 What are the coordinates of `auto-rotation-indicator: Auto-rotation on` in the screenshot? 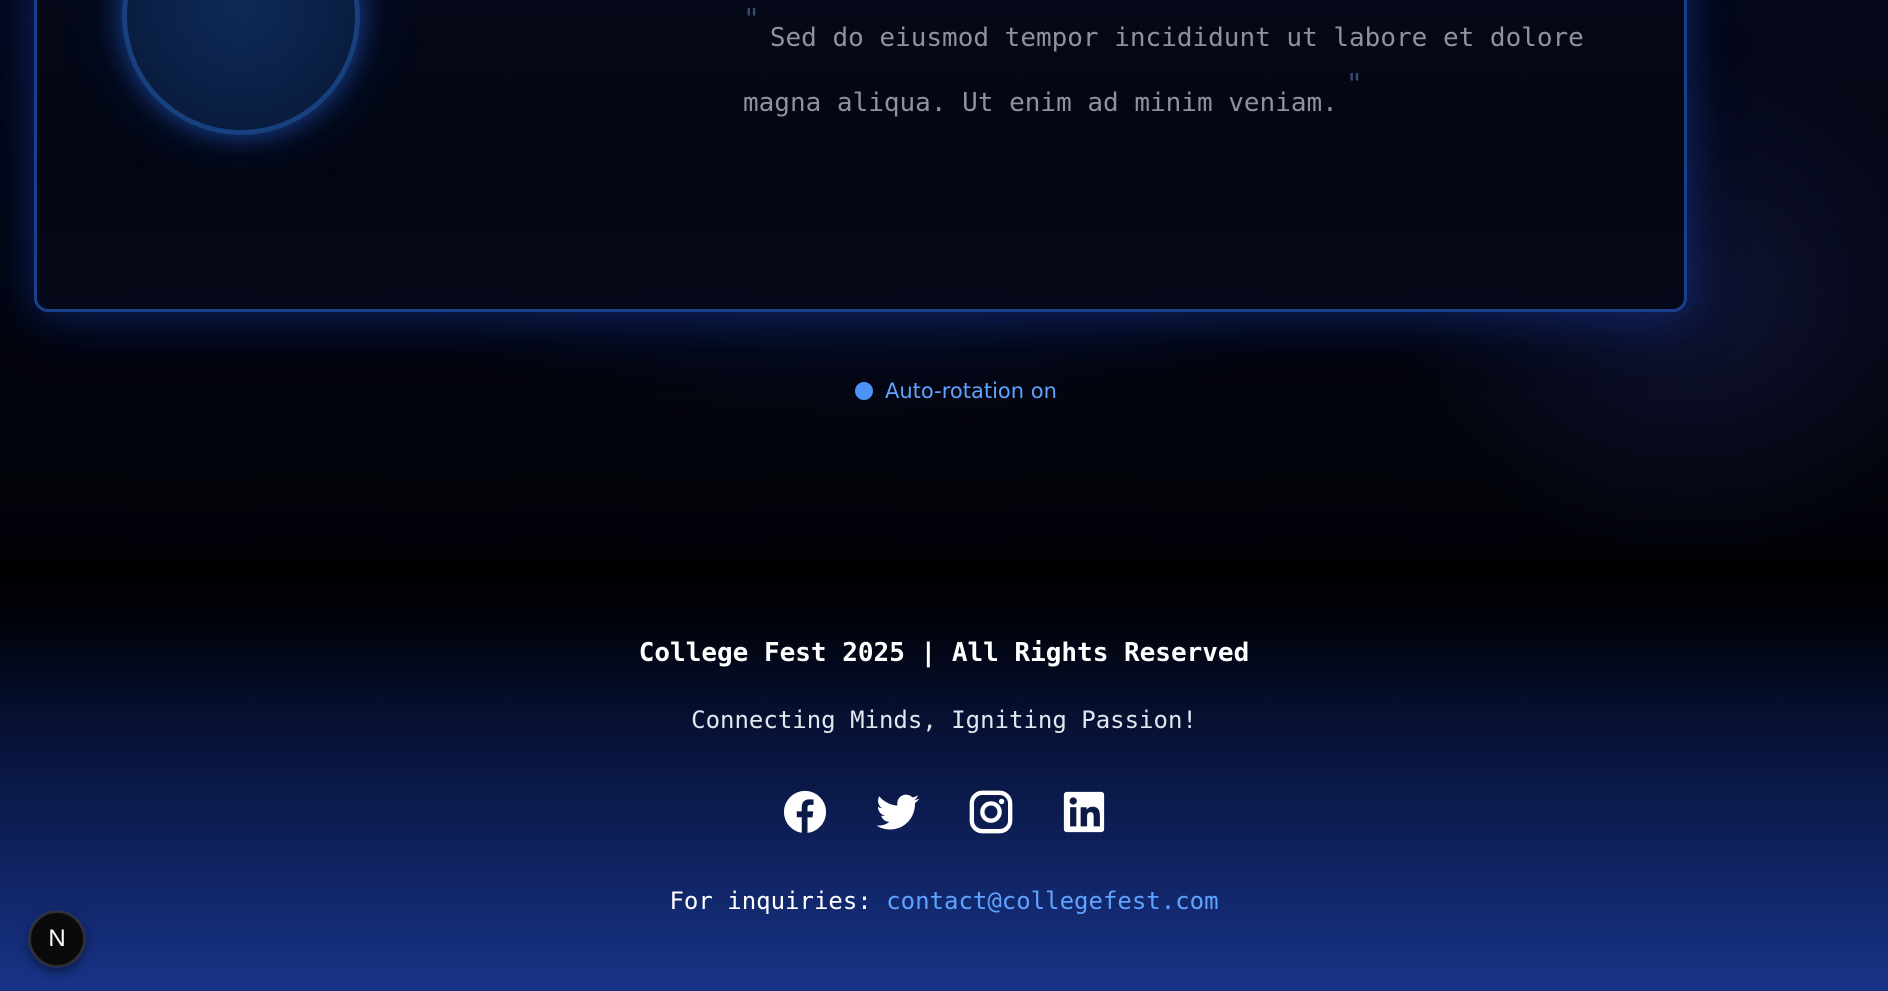 It's located at (956, 391).